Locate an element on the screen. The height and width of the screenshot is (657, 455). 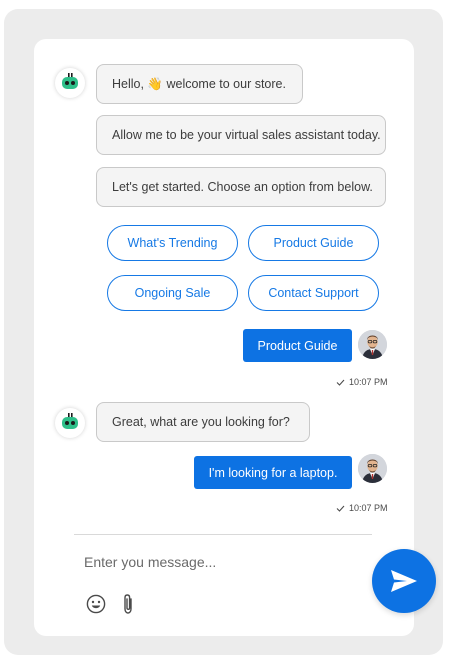
option-product-guide-button: Product Guide is located at coordinates (313, 243).